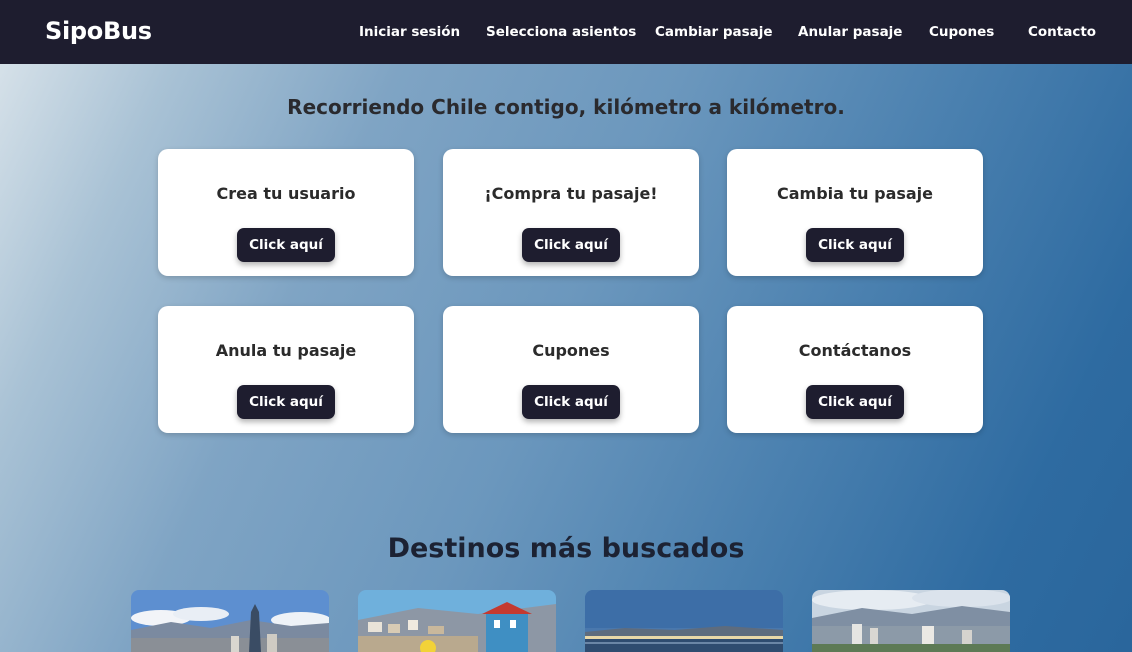 The height and width of the screenshot is (652, 1132). I want to click on card-change-ticket: Cambia tu pasaje Click aquí, so click(855, 212).